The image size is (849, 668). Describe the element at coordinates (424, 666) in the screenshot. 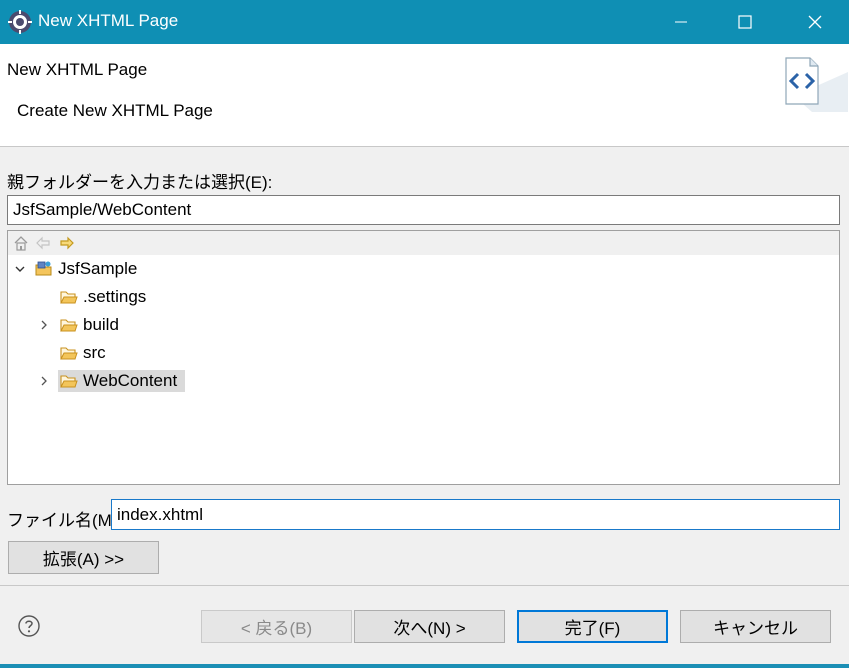

I see `window-border` at that location.